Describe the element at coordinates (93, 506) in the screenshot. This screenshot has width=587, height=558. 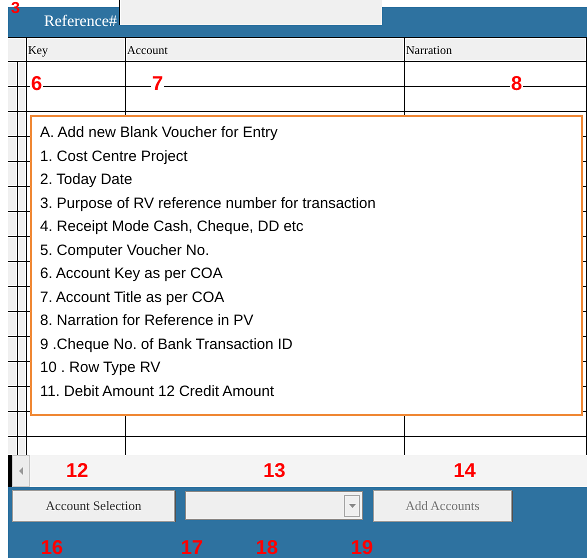
I see `action-button: Account Selection` at that location.